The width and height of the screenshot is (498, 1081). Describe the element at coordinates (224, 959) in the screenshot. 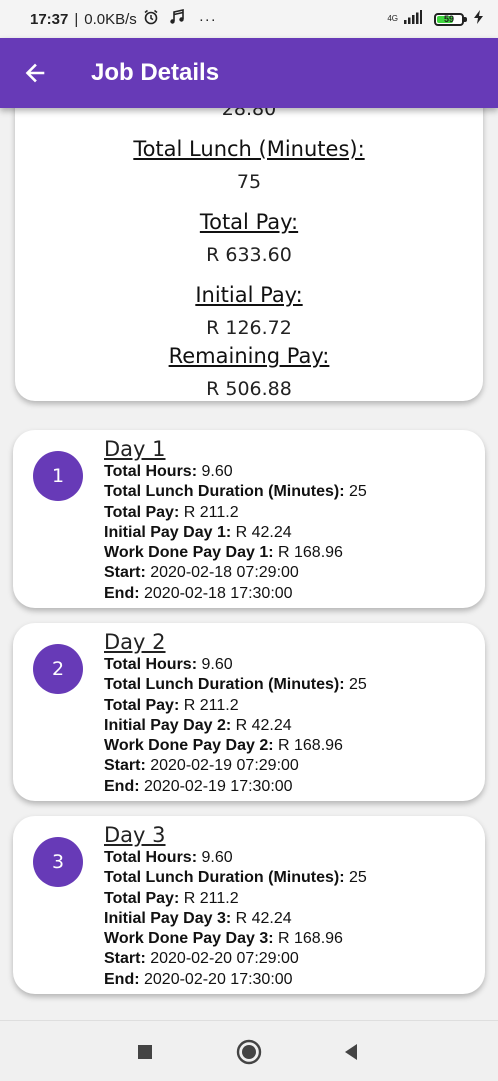

I see `row-value: 2020-02-20 07:29:00` at that location.